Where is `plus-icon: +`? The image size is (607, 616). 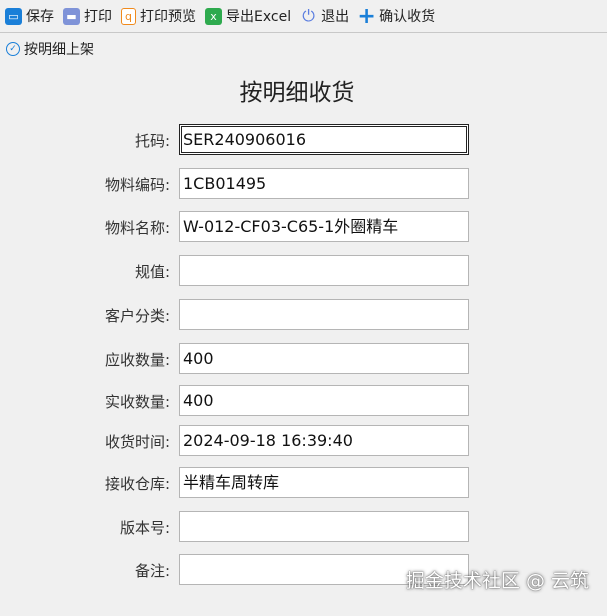
plus-icon: + is located at coordinates (366, 16).